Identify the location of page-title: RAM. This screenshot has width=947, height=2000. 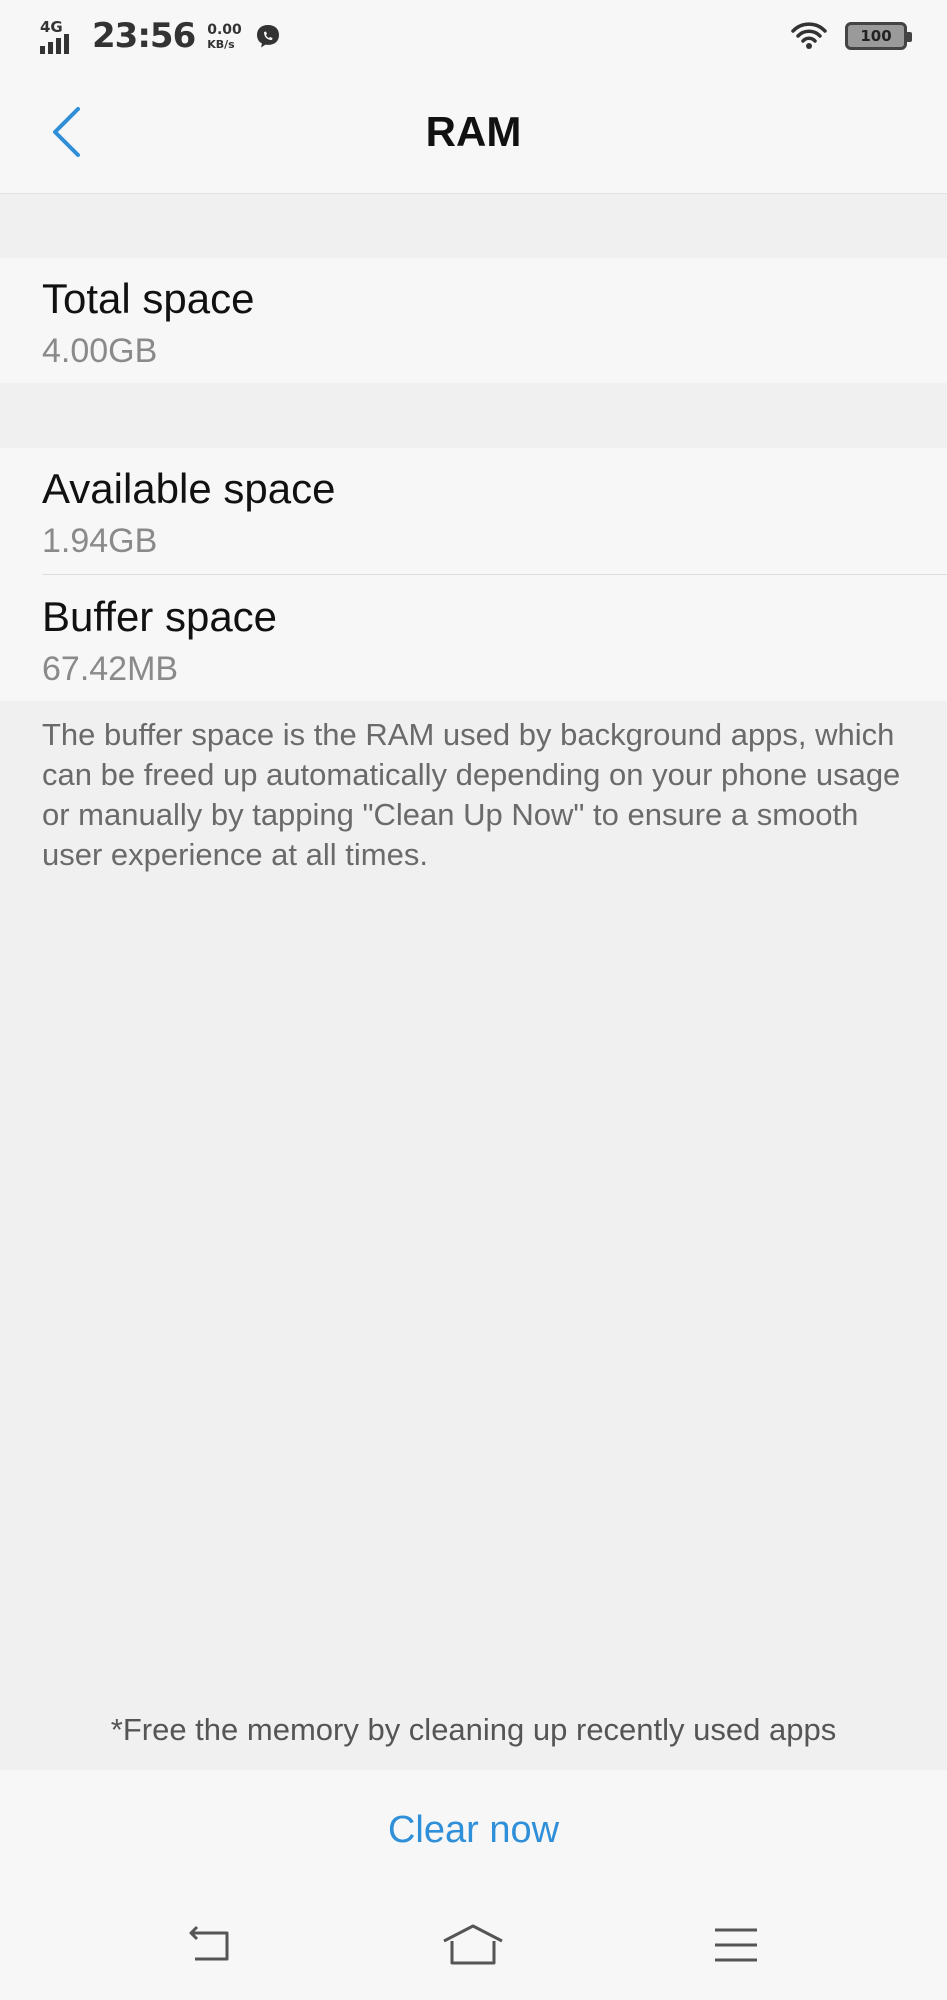
(473, 131).